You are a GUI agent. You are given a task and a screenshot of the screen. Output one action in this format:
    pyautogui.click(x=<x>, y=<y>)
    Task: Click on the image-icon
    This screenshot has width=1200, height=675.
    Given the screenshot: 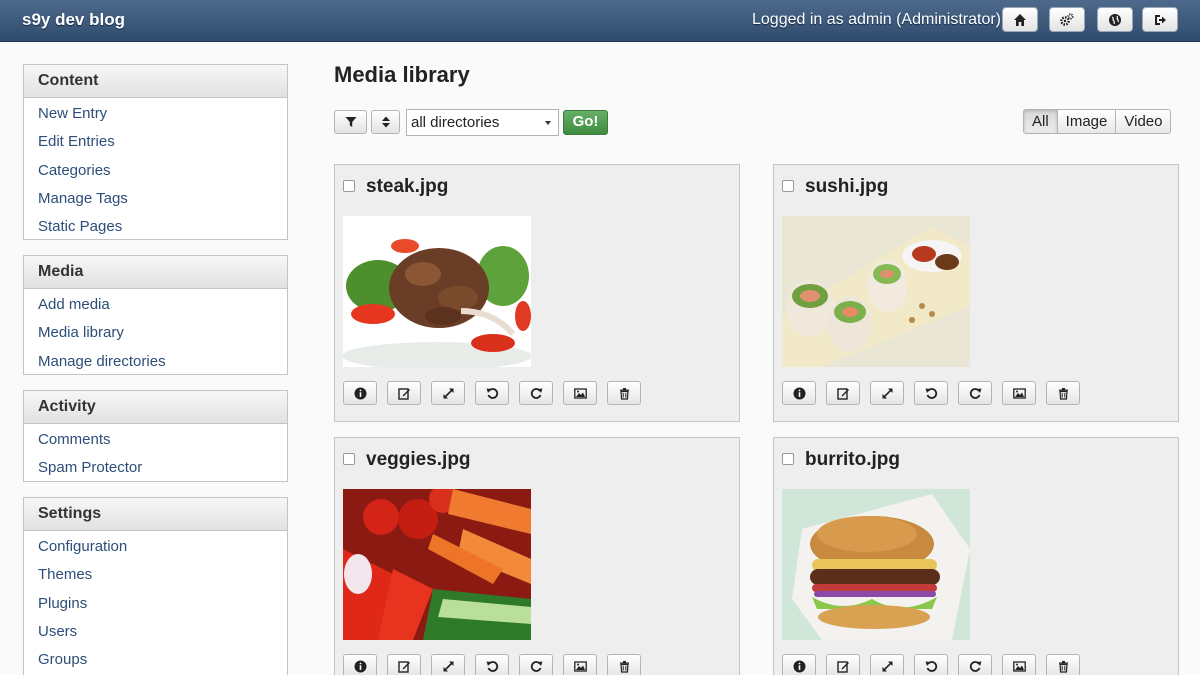 What is the action you would take?
    pyautogui.click(x=580, y=666)
    